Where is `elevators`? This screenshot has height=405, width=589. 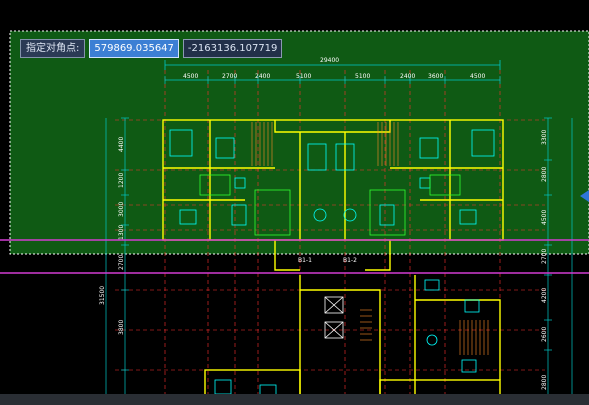
elevators is located at coordinates (334, 317).